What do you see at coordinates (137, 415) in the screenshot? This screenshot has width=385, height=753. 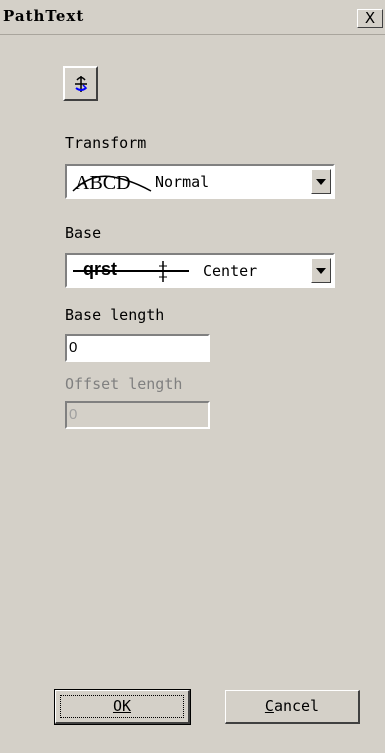 I see `offset-length-input: 0` at bounding box center [137, 415].